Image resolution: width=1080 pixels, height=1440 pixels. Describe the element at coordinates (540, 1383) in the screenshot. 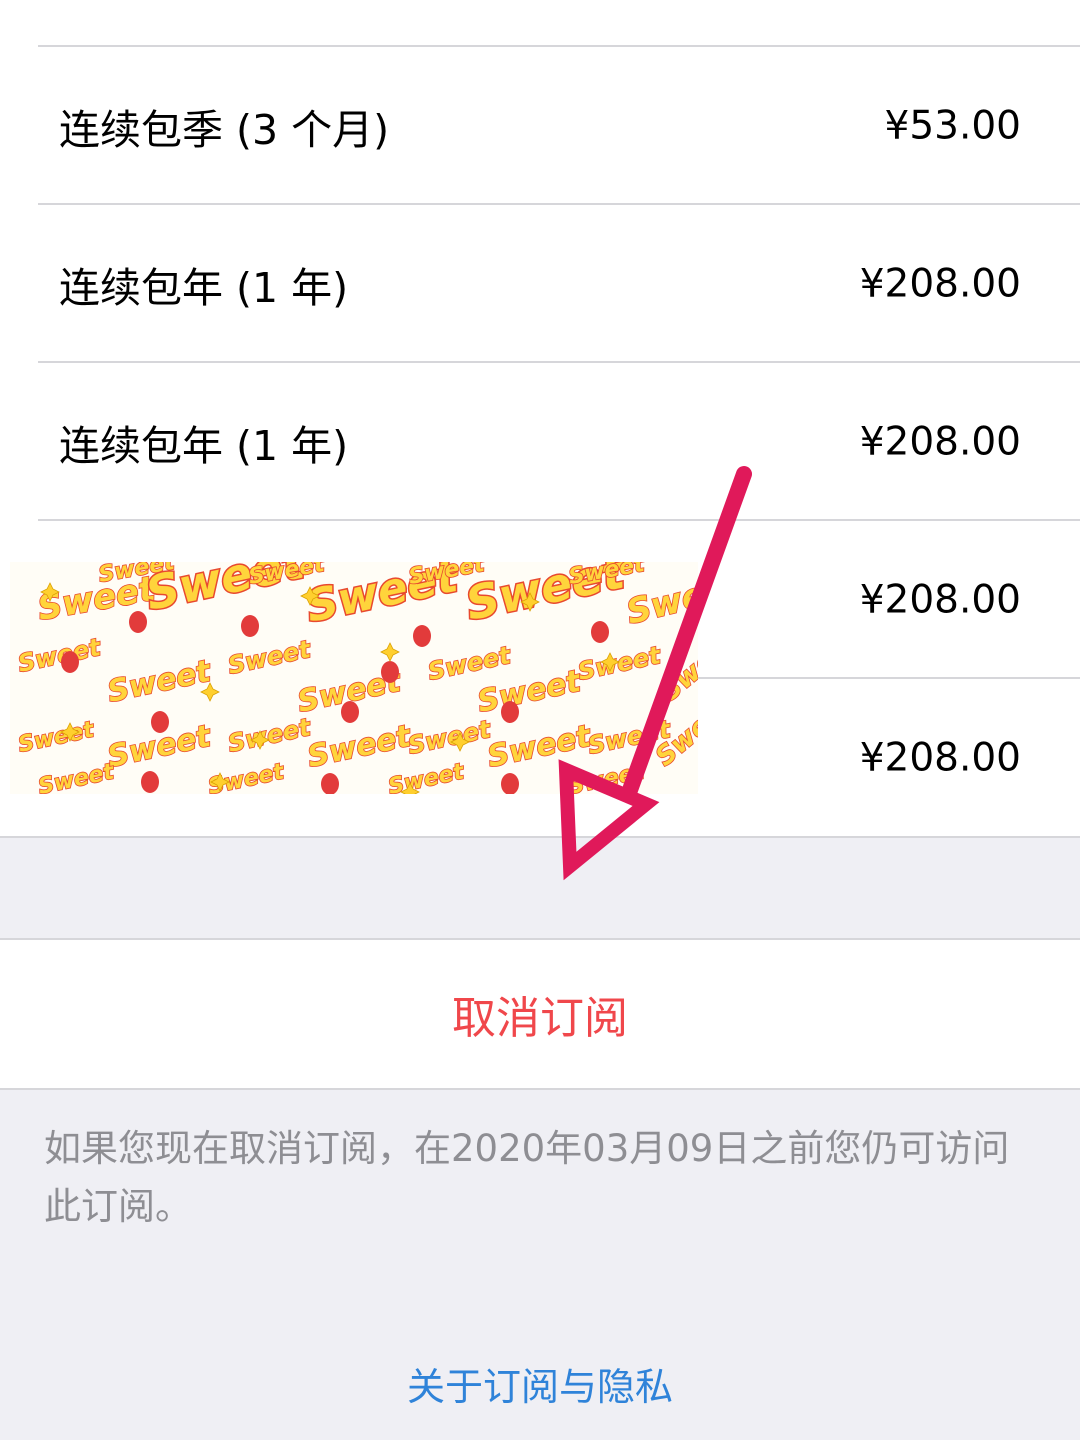

I see `privacy-link: 关于订阅与隐私` at that location.